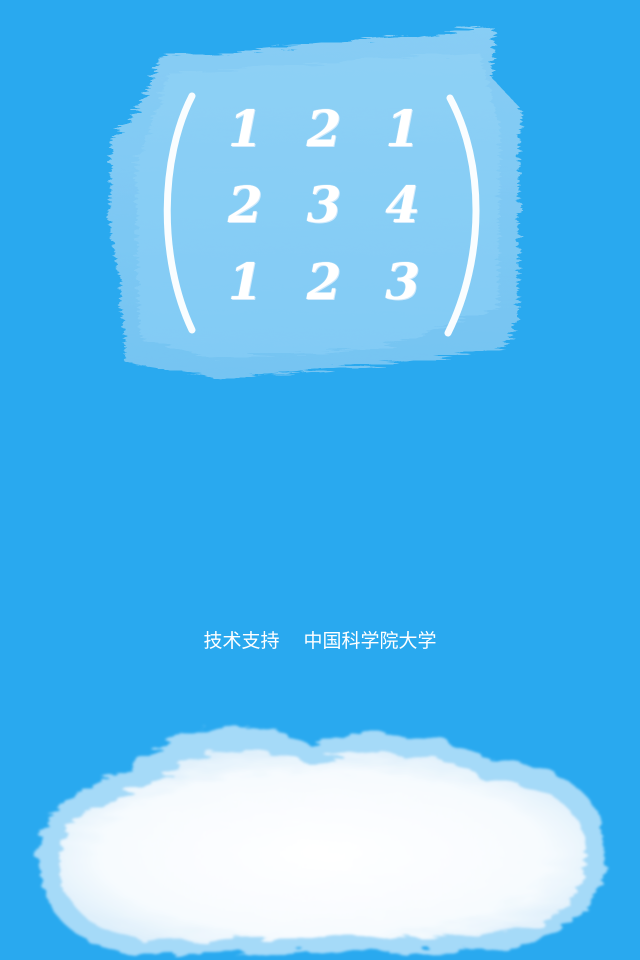 The image size is (640, 960). I want to click on matrix-cell-r1c2: 2, so click(324, 128).